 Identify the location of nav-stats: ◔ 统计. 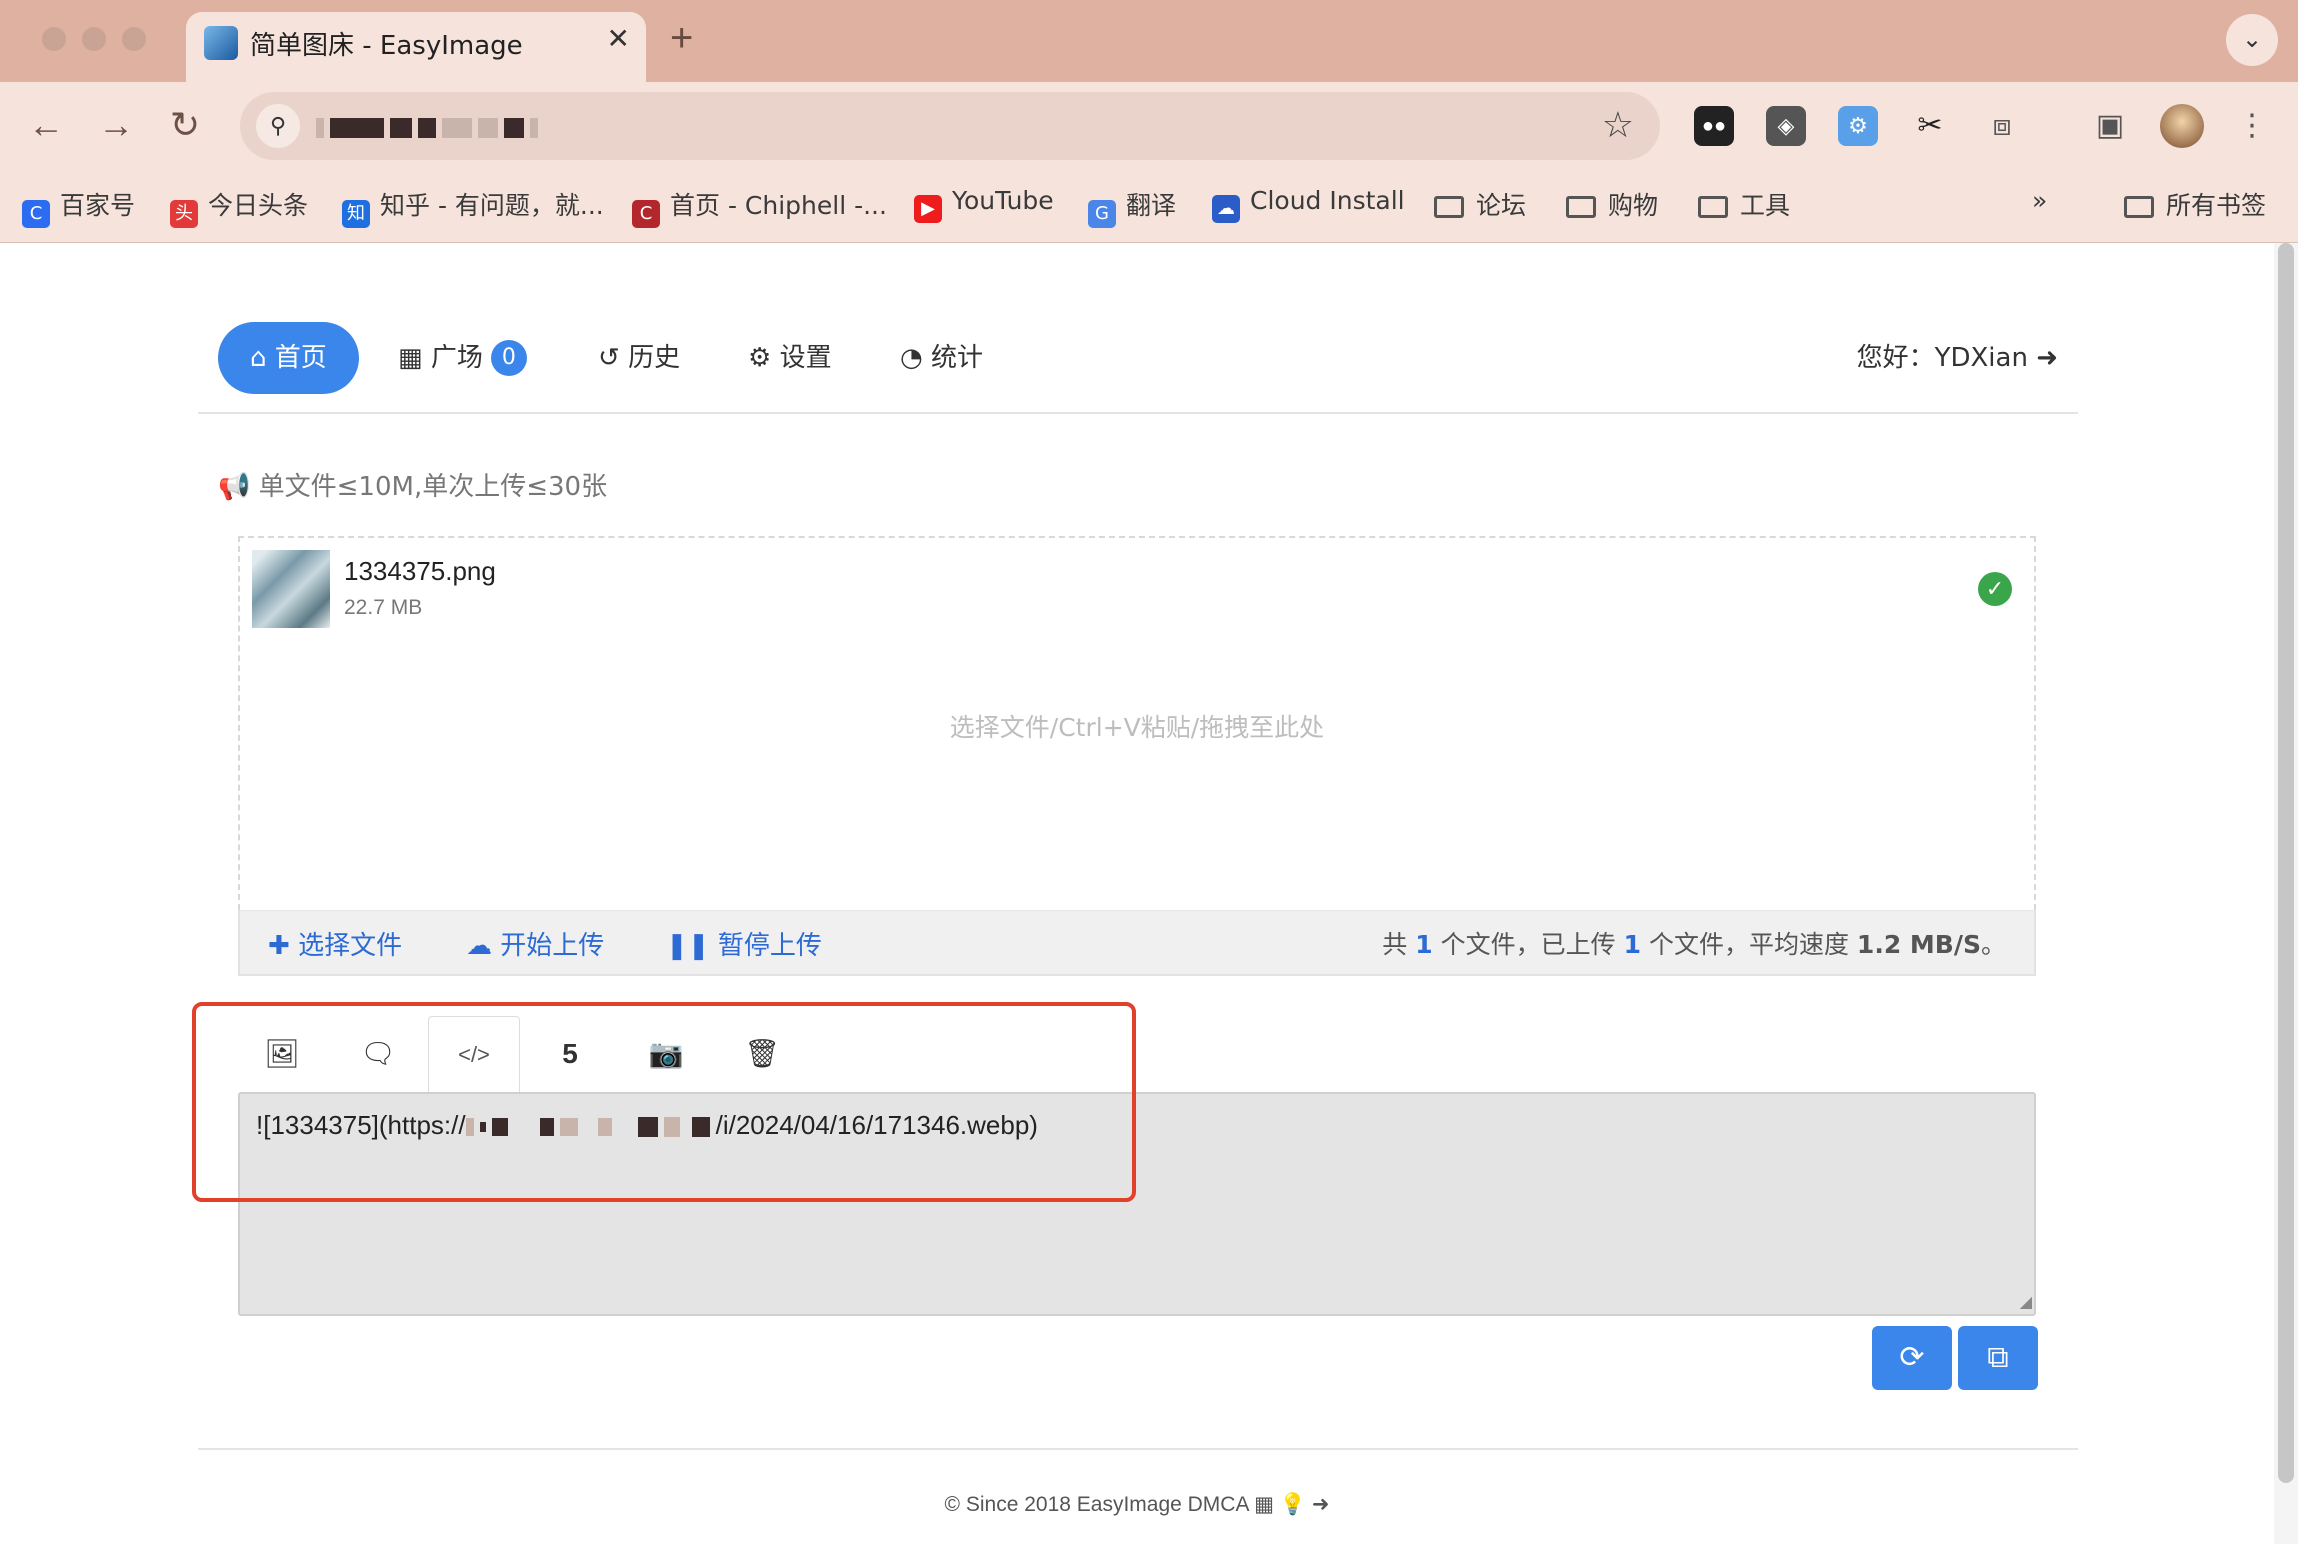
(941, 358).